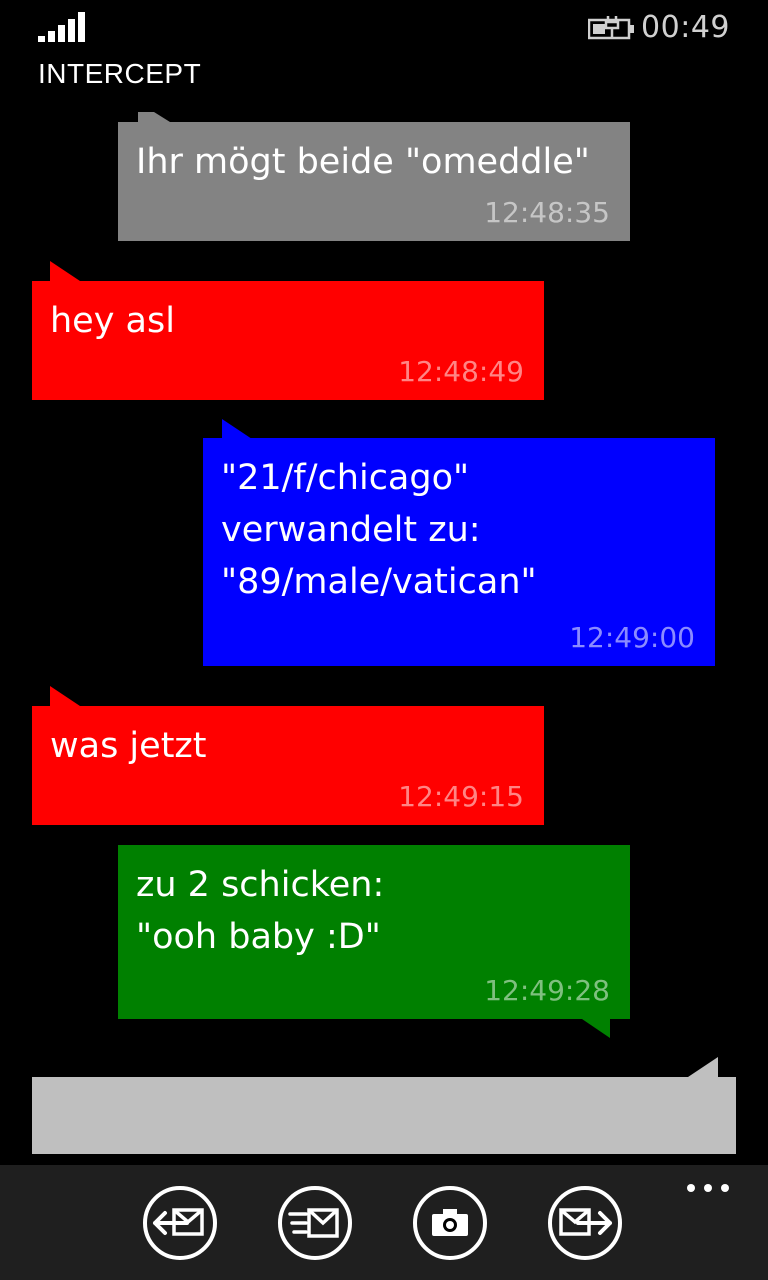  I want to click on message-text: Ihr mögt beide "omeddle", so click(363, 162).